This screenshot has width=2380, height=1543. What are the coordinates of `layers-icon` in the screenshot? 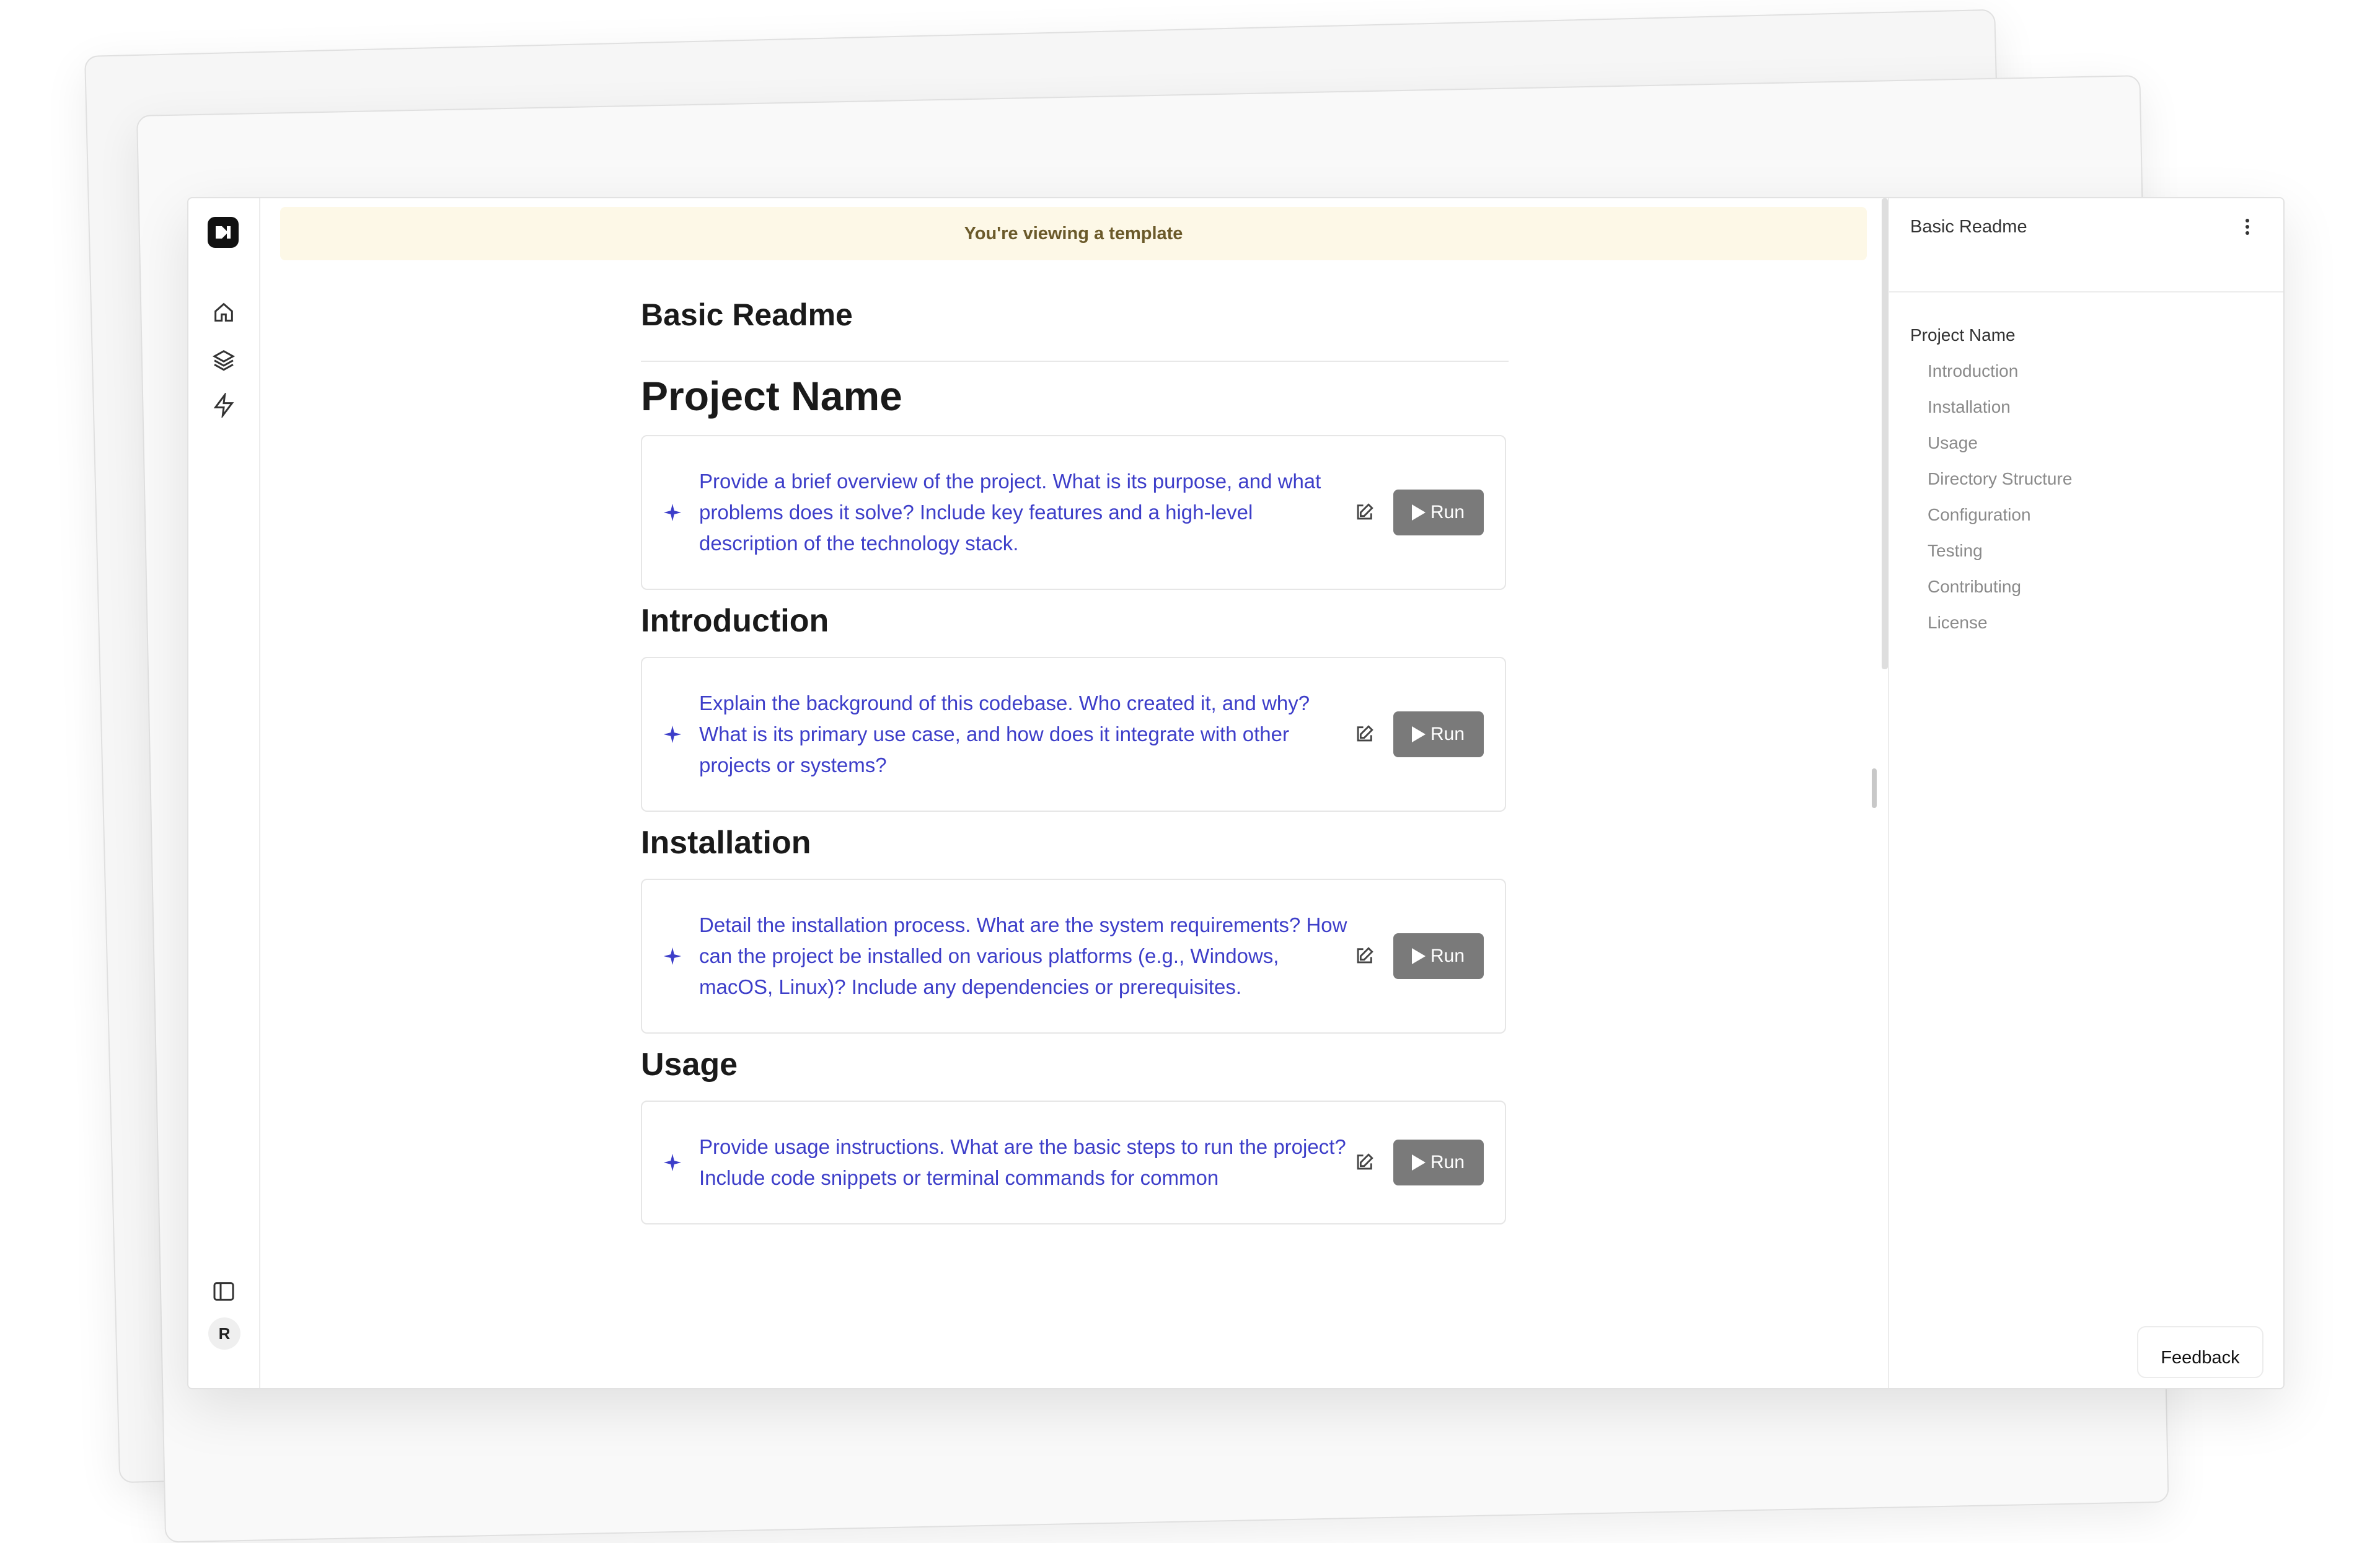 It's located at (223, 359).